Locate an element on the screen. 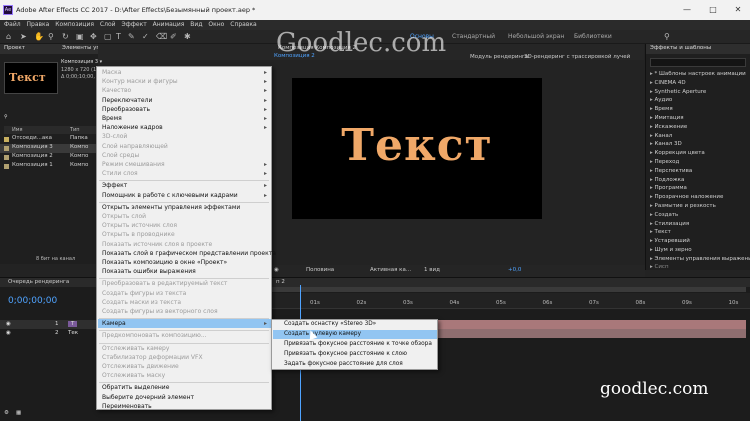  menu-animation: Анимация is located at coordinates (169, 25).